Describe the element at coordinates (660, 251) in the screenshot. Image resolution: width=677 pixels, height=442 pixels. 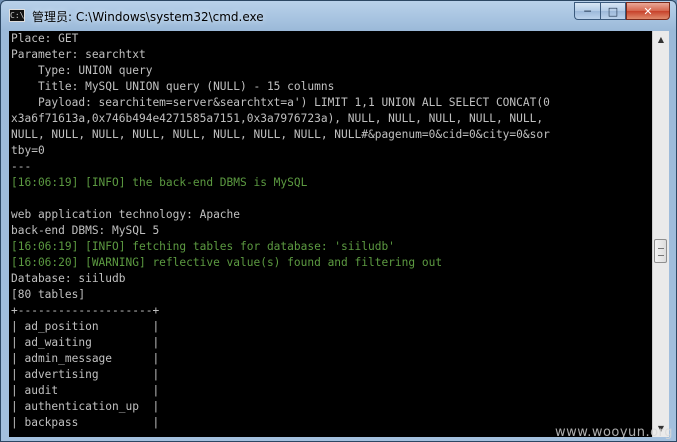
I see `scrollbar-thumb` at that location.